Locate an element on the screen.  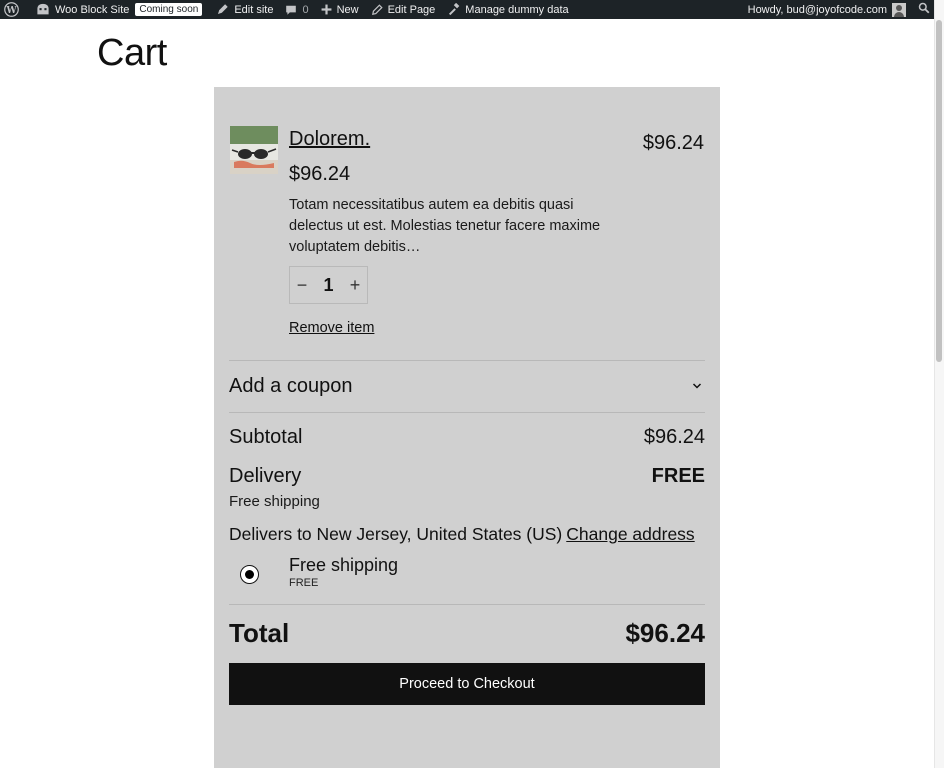
shipping-option-name: Free shipping is located at coordinates (343, 565).